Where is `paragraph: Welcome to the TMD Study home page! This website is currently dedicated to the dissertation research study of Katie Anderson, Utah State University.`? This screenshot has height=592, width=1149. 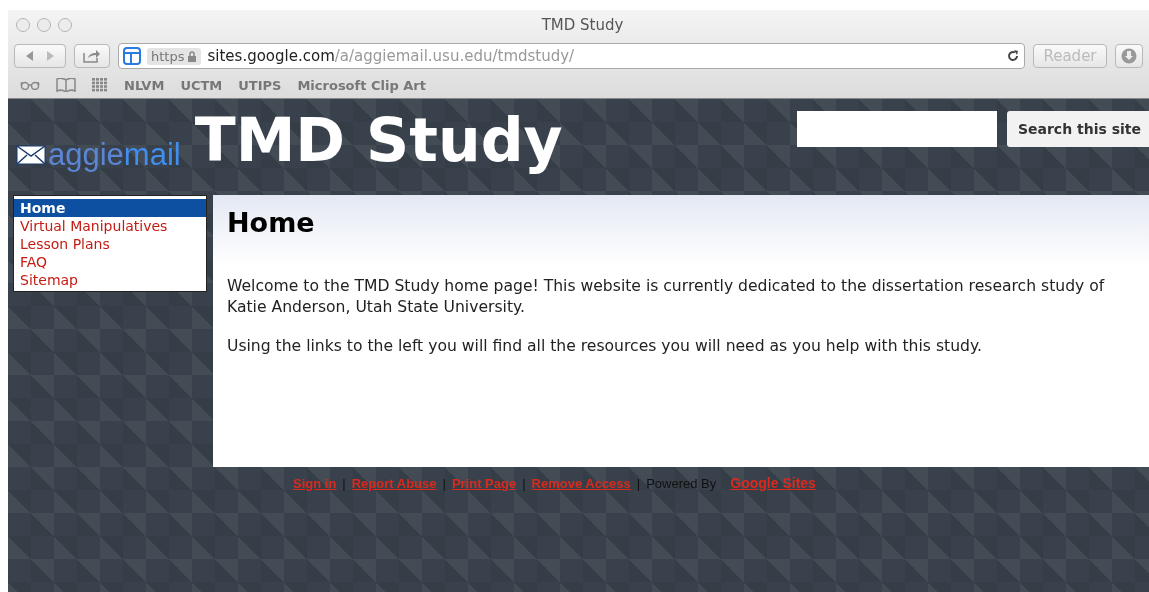
paragraph: Welcome to the TMD Study home page! This website is currently dedicated to the dissertation research study of Katie Anderson, Utah State University. is located at coordinates (666, 297).